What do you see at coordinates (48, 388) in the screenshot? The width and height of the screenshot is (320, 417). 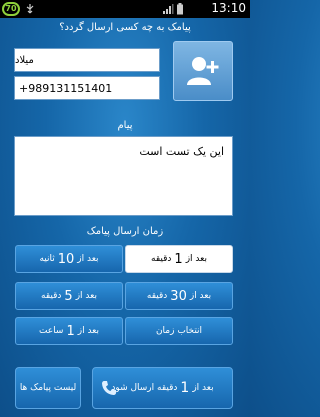 I see `sms-list-button: لیست پیامک ها` at bounding box center [48, 388].